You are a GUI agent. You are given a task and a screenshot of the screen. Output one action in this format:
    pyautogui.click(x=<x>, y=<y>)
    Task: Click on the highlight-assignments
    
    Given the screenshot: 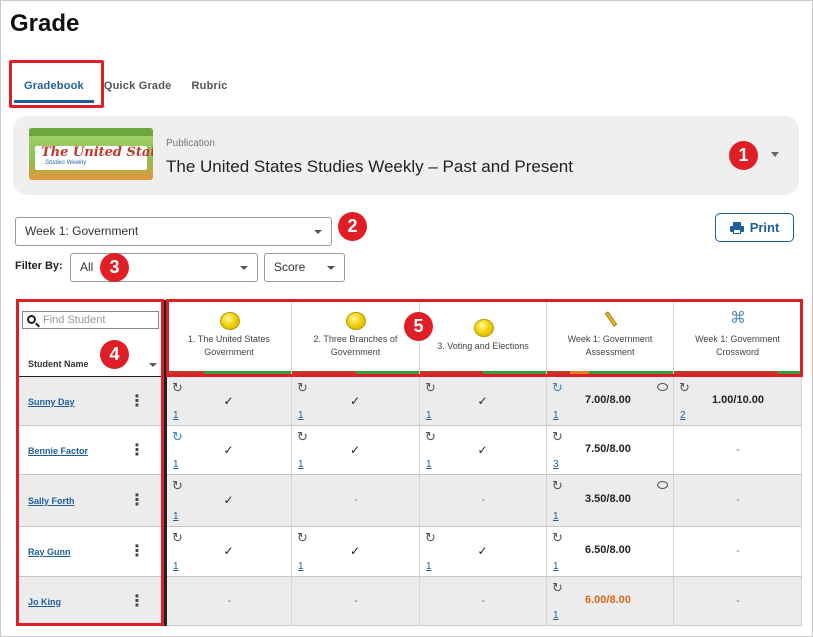 What is the action you would take?
    pyautogui.click(x=484, y=338)
    